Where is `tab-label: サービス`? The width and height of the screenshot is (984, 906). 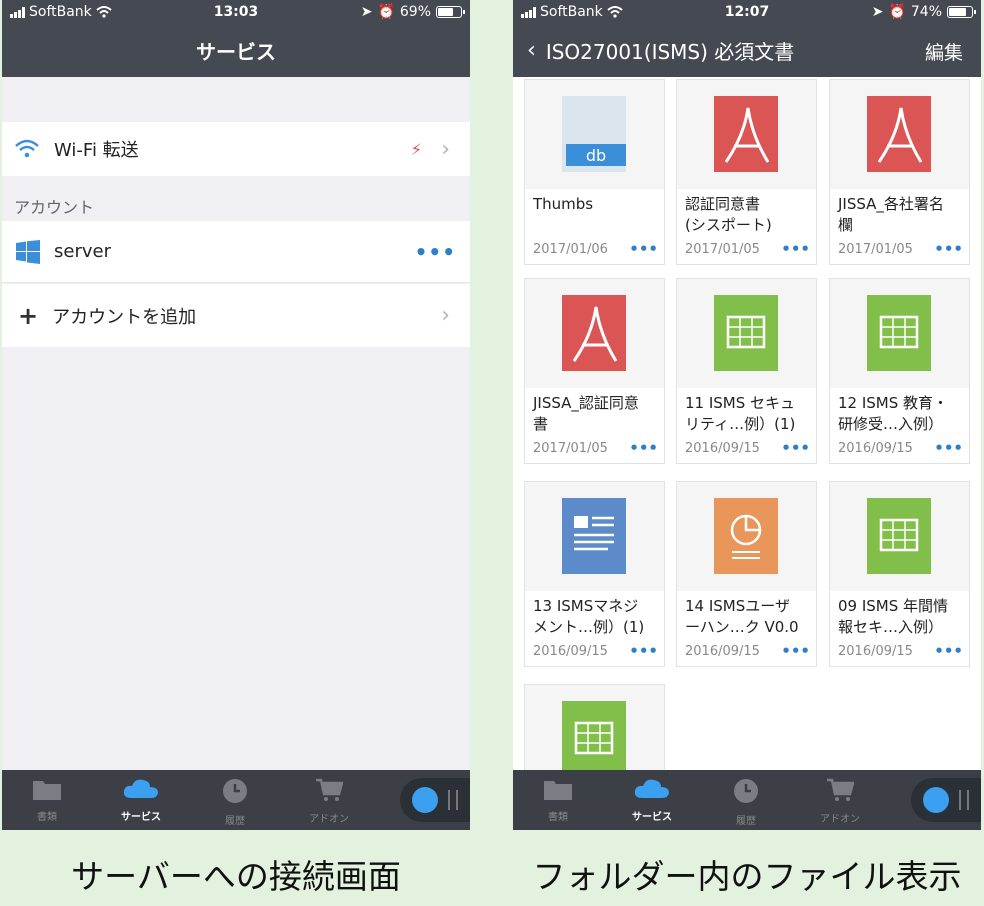
tab-label: サービス is located at coordinates (652, 817).